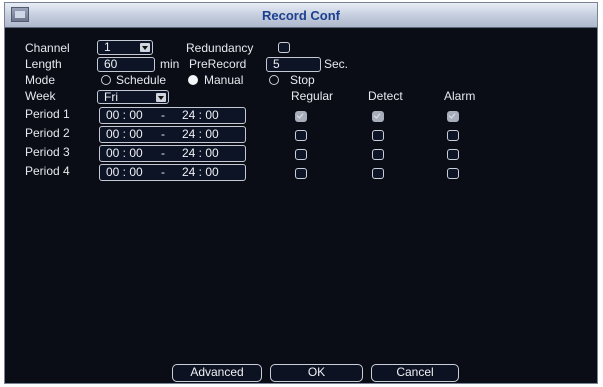 Image resolution: width=603 pixels, height=387 pixels. Describe the element at coordinates (453, 173) in the screenshot. I see `period-4-alarm-checkbox` at that location.